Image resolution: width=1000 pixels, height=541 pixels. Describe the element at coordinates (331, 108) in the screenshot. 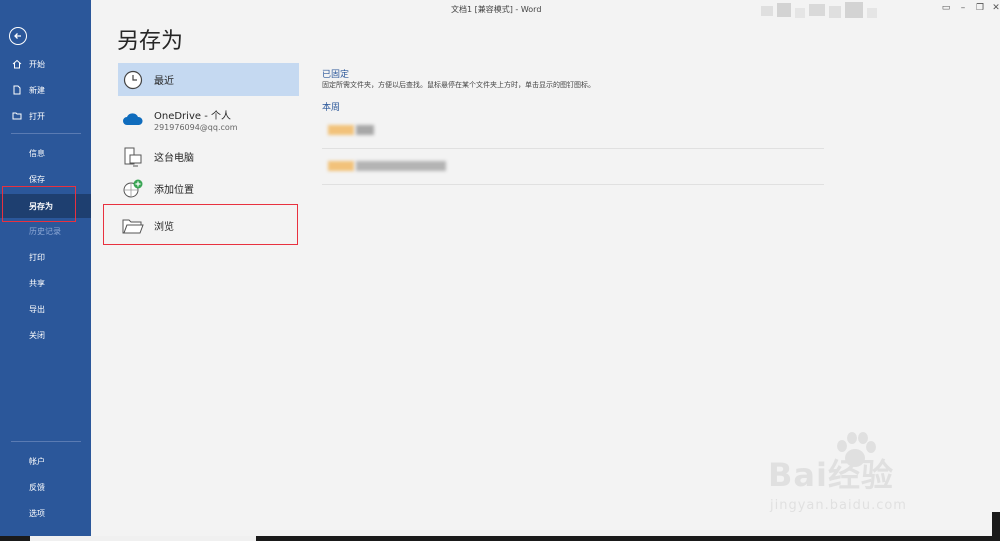

I see `this-week-section-title: 本周` at that location.